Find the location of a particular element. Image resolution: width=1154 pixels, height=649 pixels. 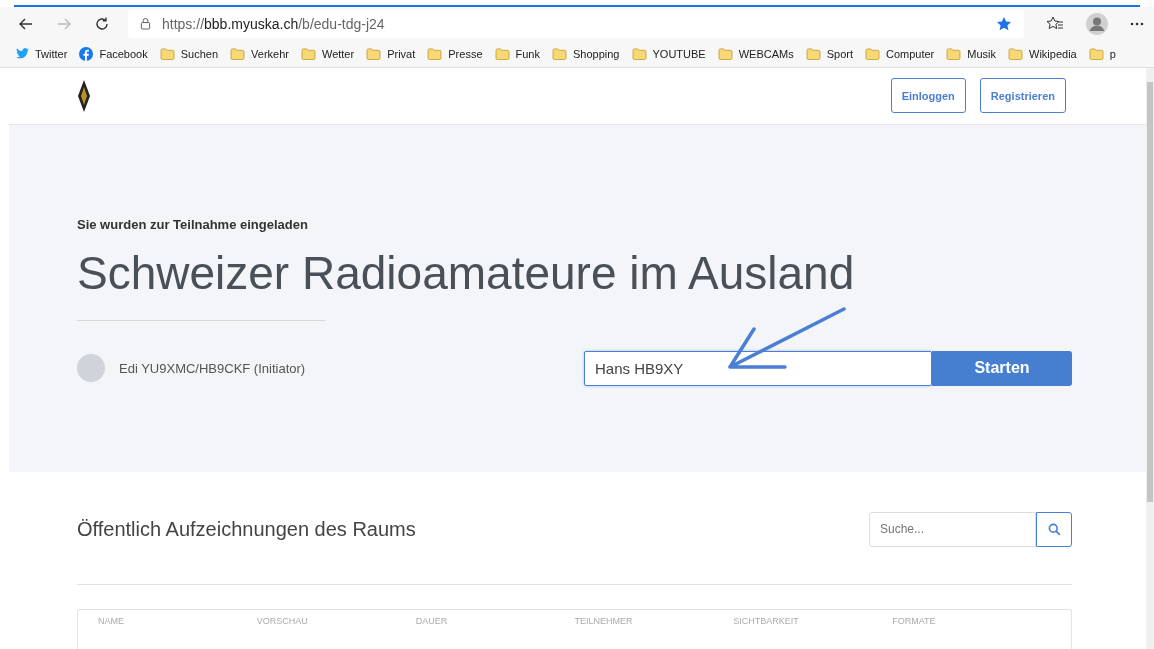

bookmark-item: Wikipedia is located at coordinates (1042, 53).